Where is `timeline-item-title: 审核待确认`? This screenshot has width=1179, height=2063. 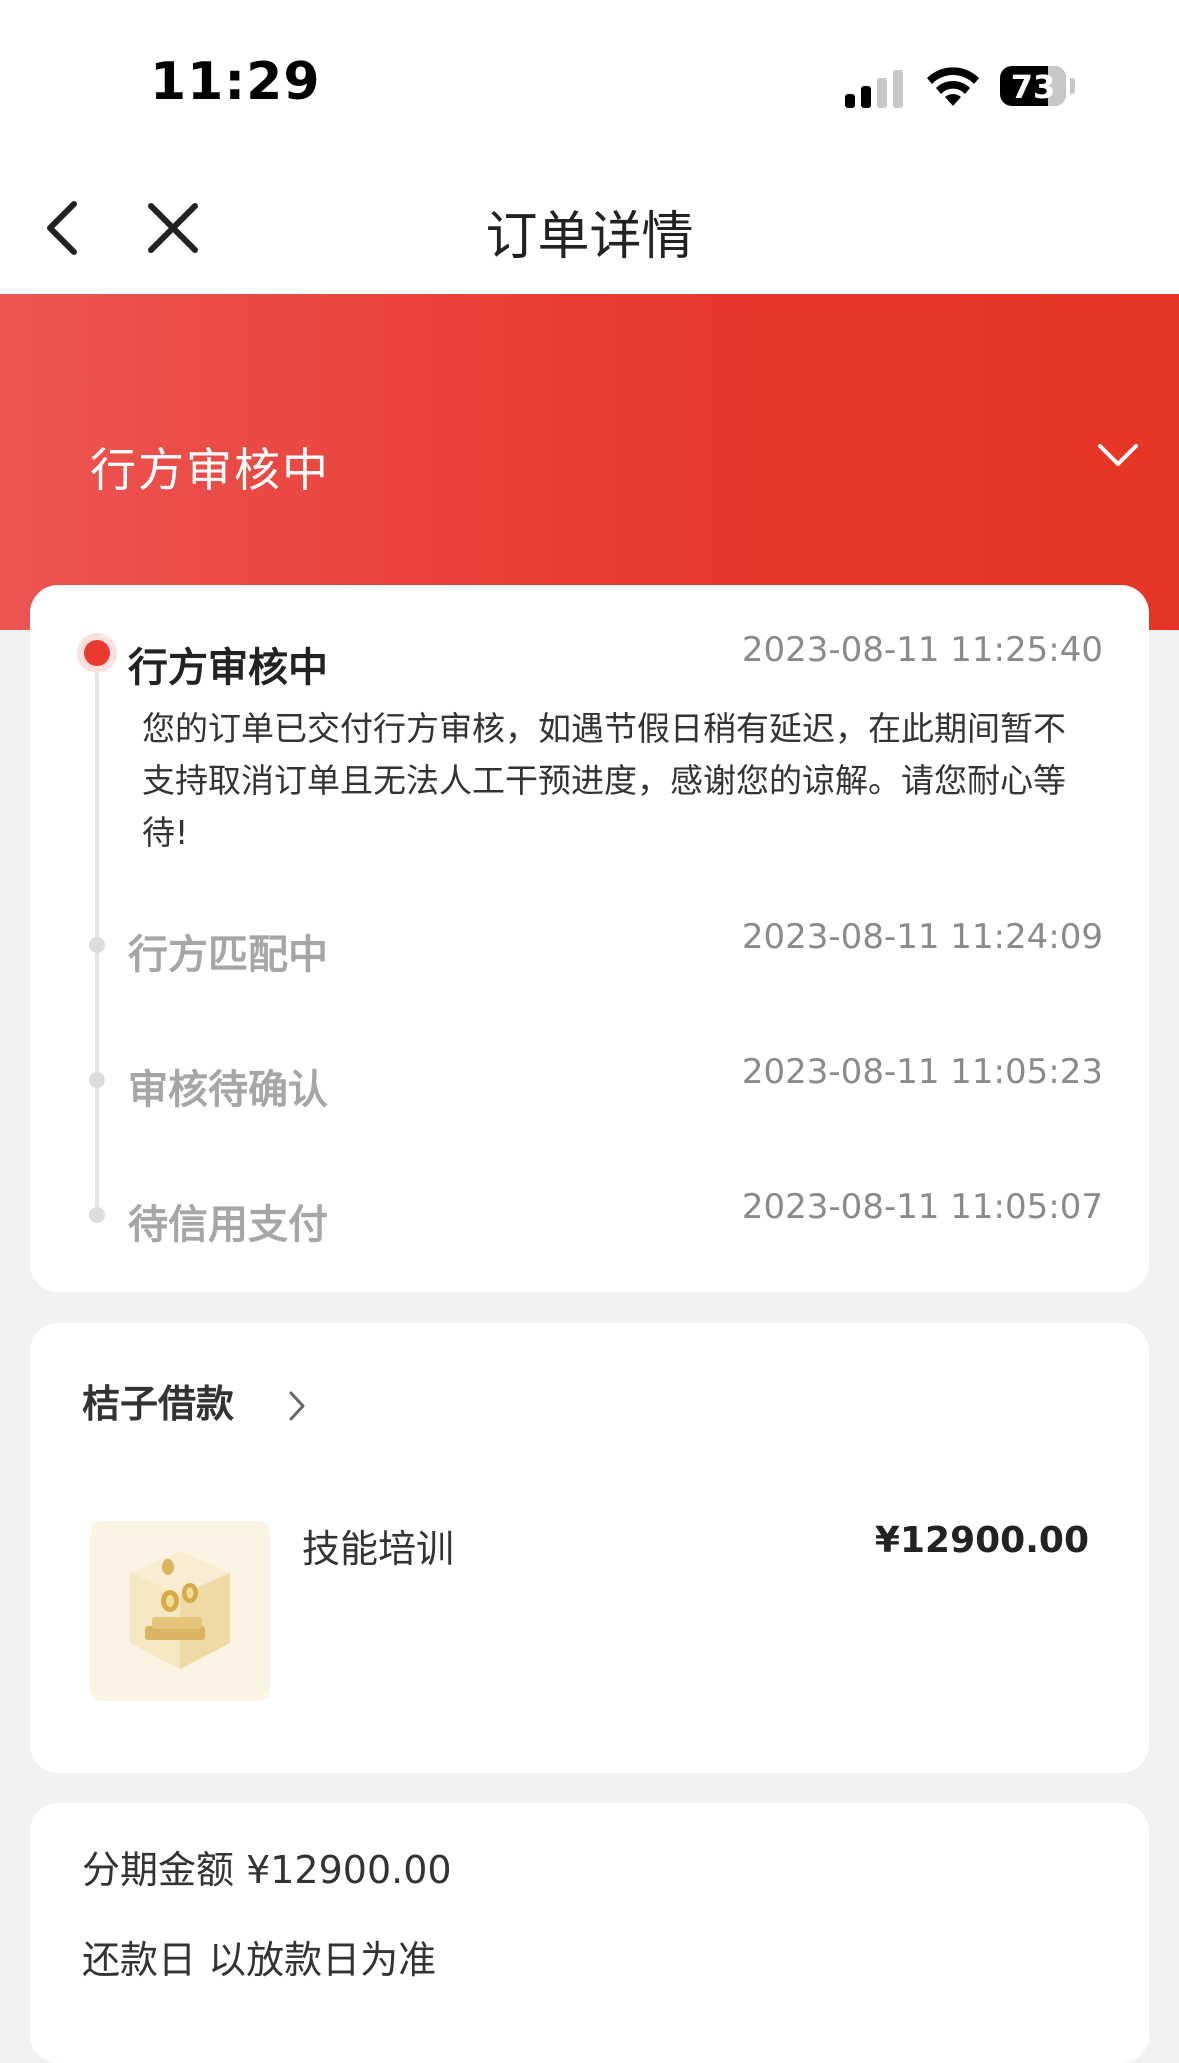
timeline-item-title: 审核待确认 is located at coordinates (228, 1090).